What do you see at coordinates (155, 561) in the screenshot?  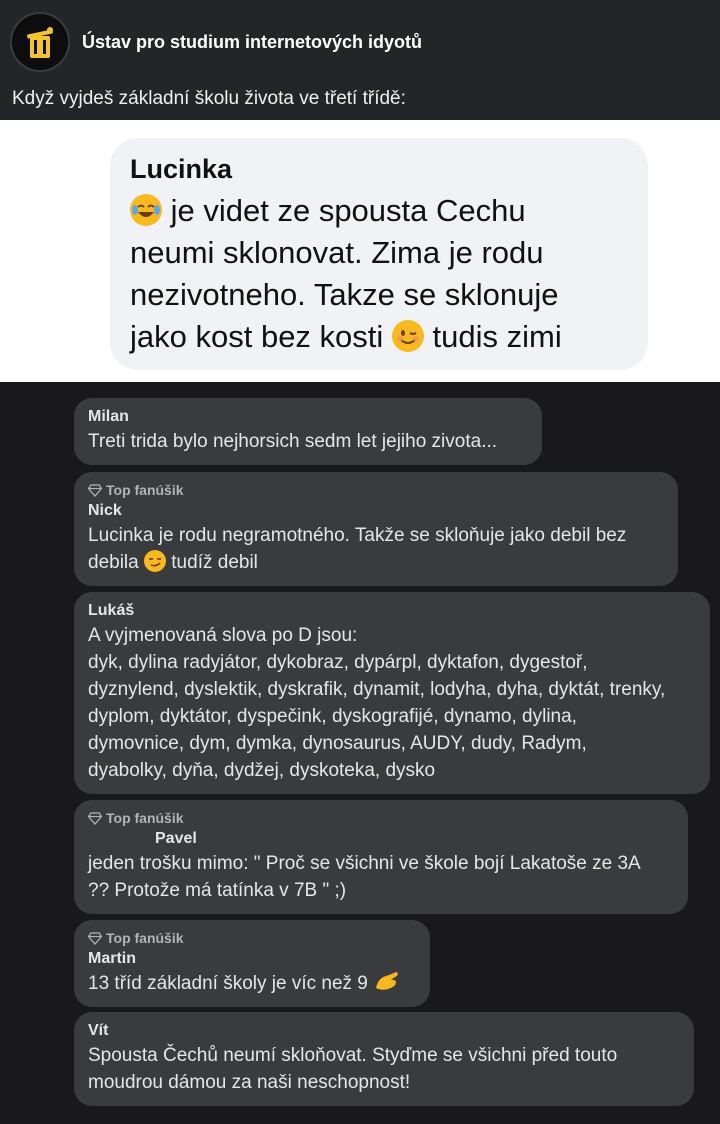 I see `smirking-face-emoji-icon` at bounding box center [155, 561].